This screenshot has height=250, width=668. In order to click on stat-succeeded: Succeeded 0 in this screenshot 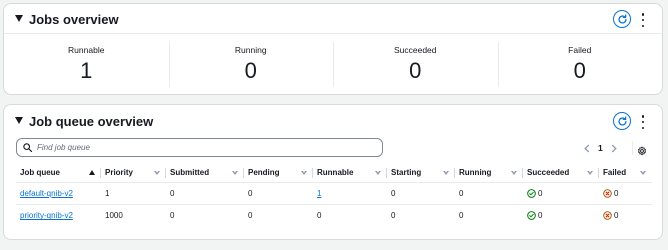, I will do `click(415, 64)`.